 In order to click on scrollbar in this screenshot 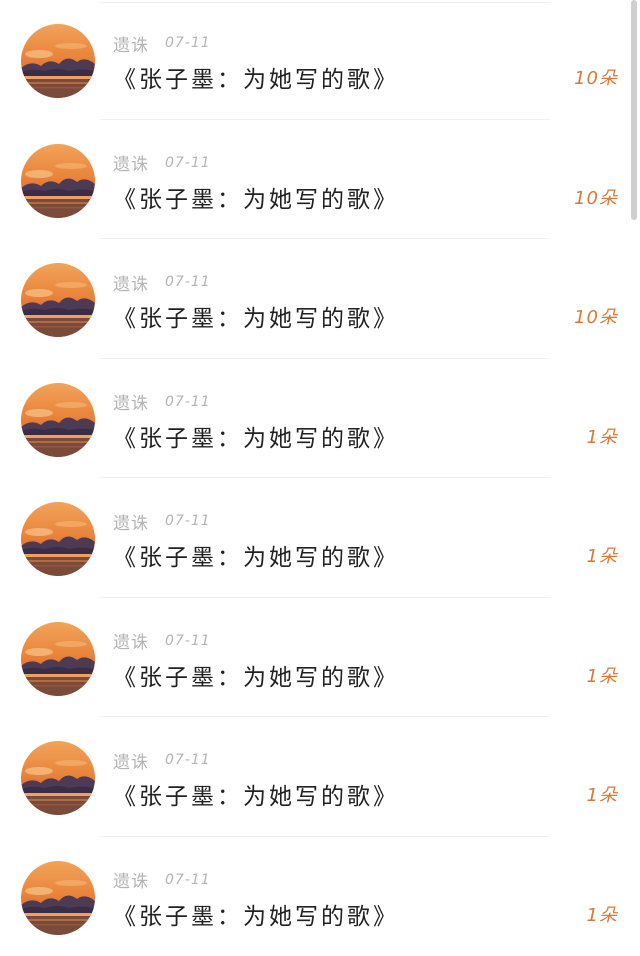, I will do `click(634, 110)`.